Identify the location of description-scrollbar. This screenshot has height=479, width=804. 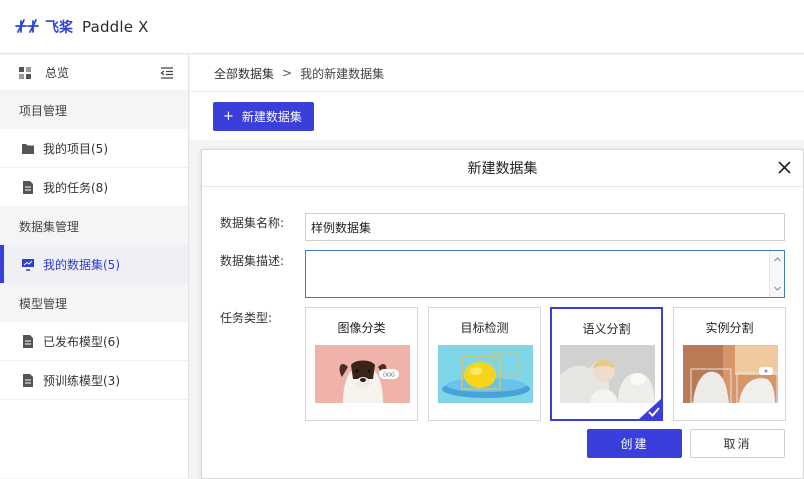
(776, 274).